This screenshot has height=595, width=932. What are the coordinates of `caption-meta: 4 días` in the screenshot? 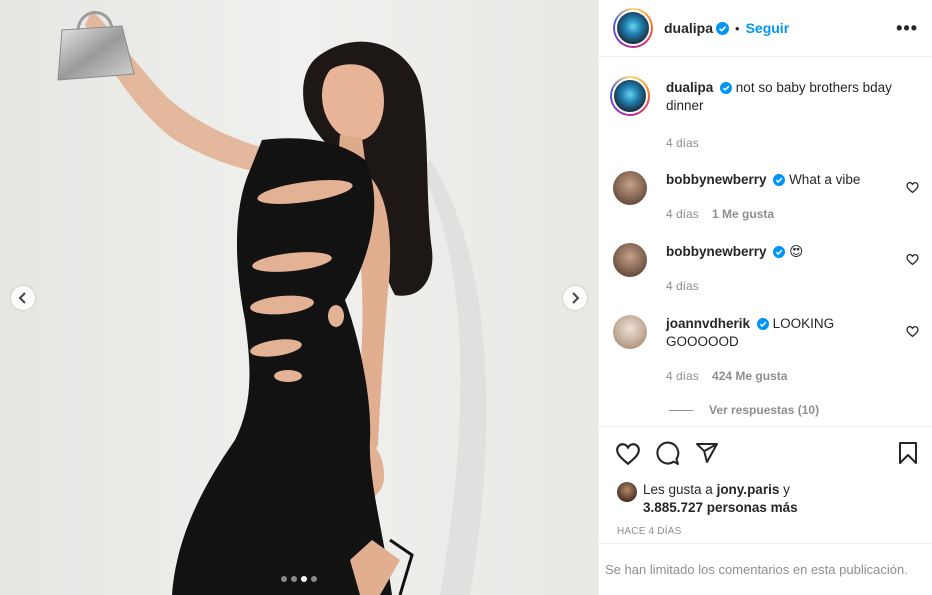 It's located at (682, 143).